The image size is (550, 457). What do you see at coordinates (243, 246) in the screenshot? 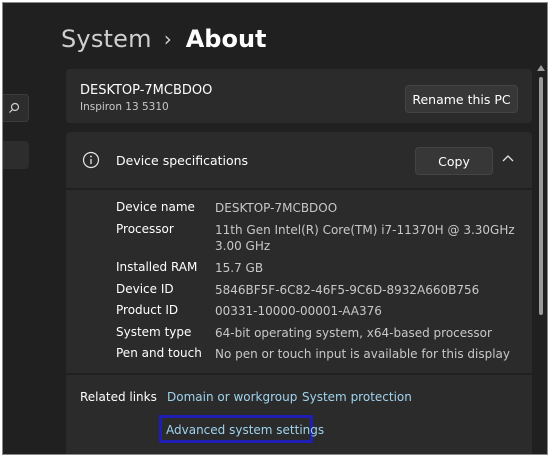
I see `spec-value-processor-line2: 3.00 GHz` at bounding box center [243, 246].